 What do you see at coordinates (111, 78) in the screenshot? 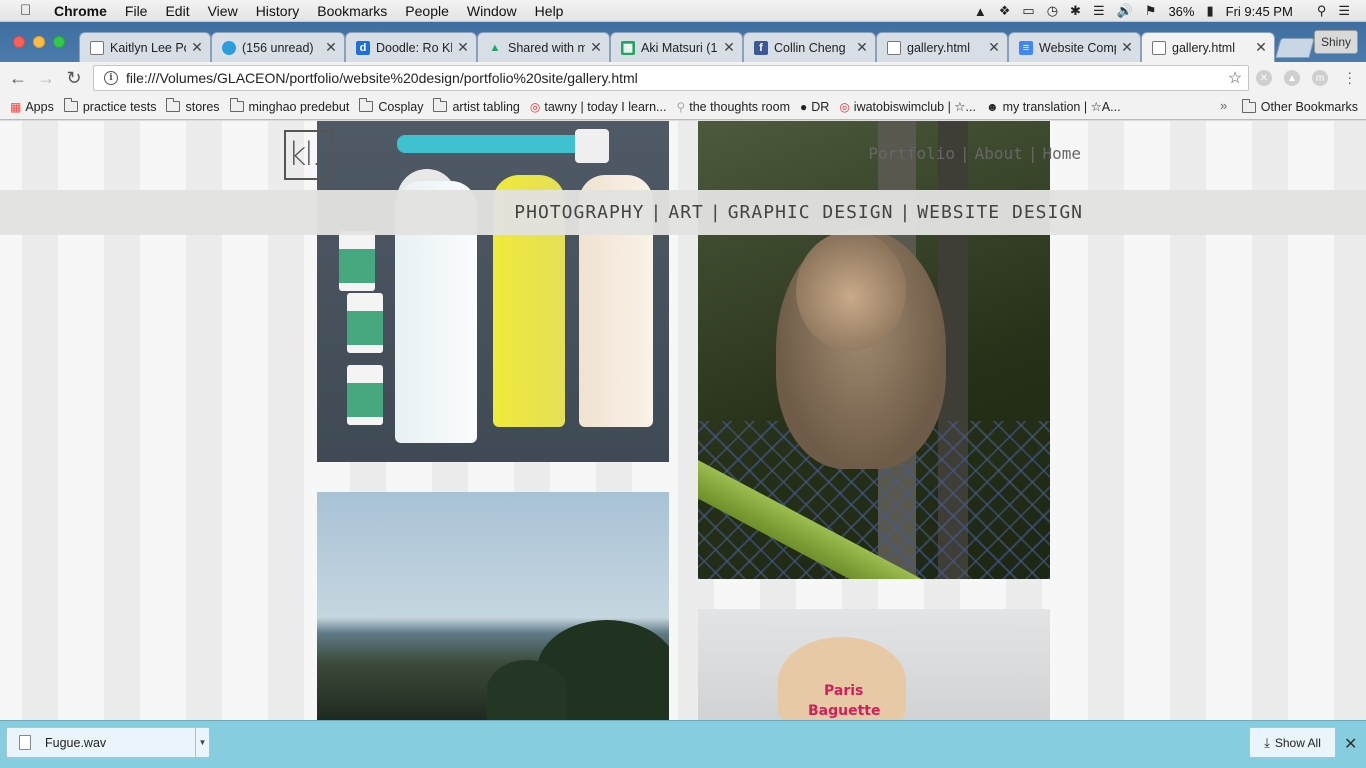
I see `info-icon: i` at bounding box center [111, 78].